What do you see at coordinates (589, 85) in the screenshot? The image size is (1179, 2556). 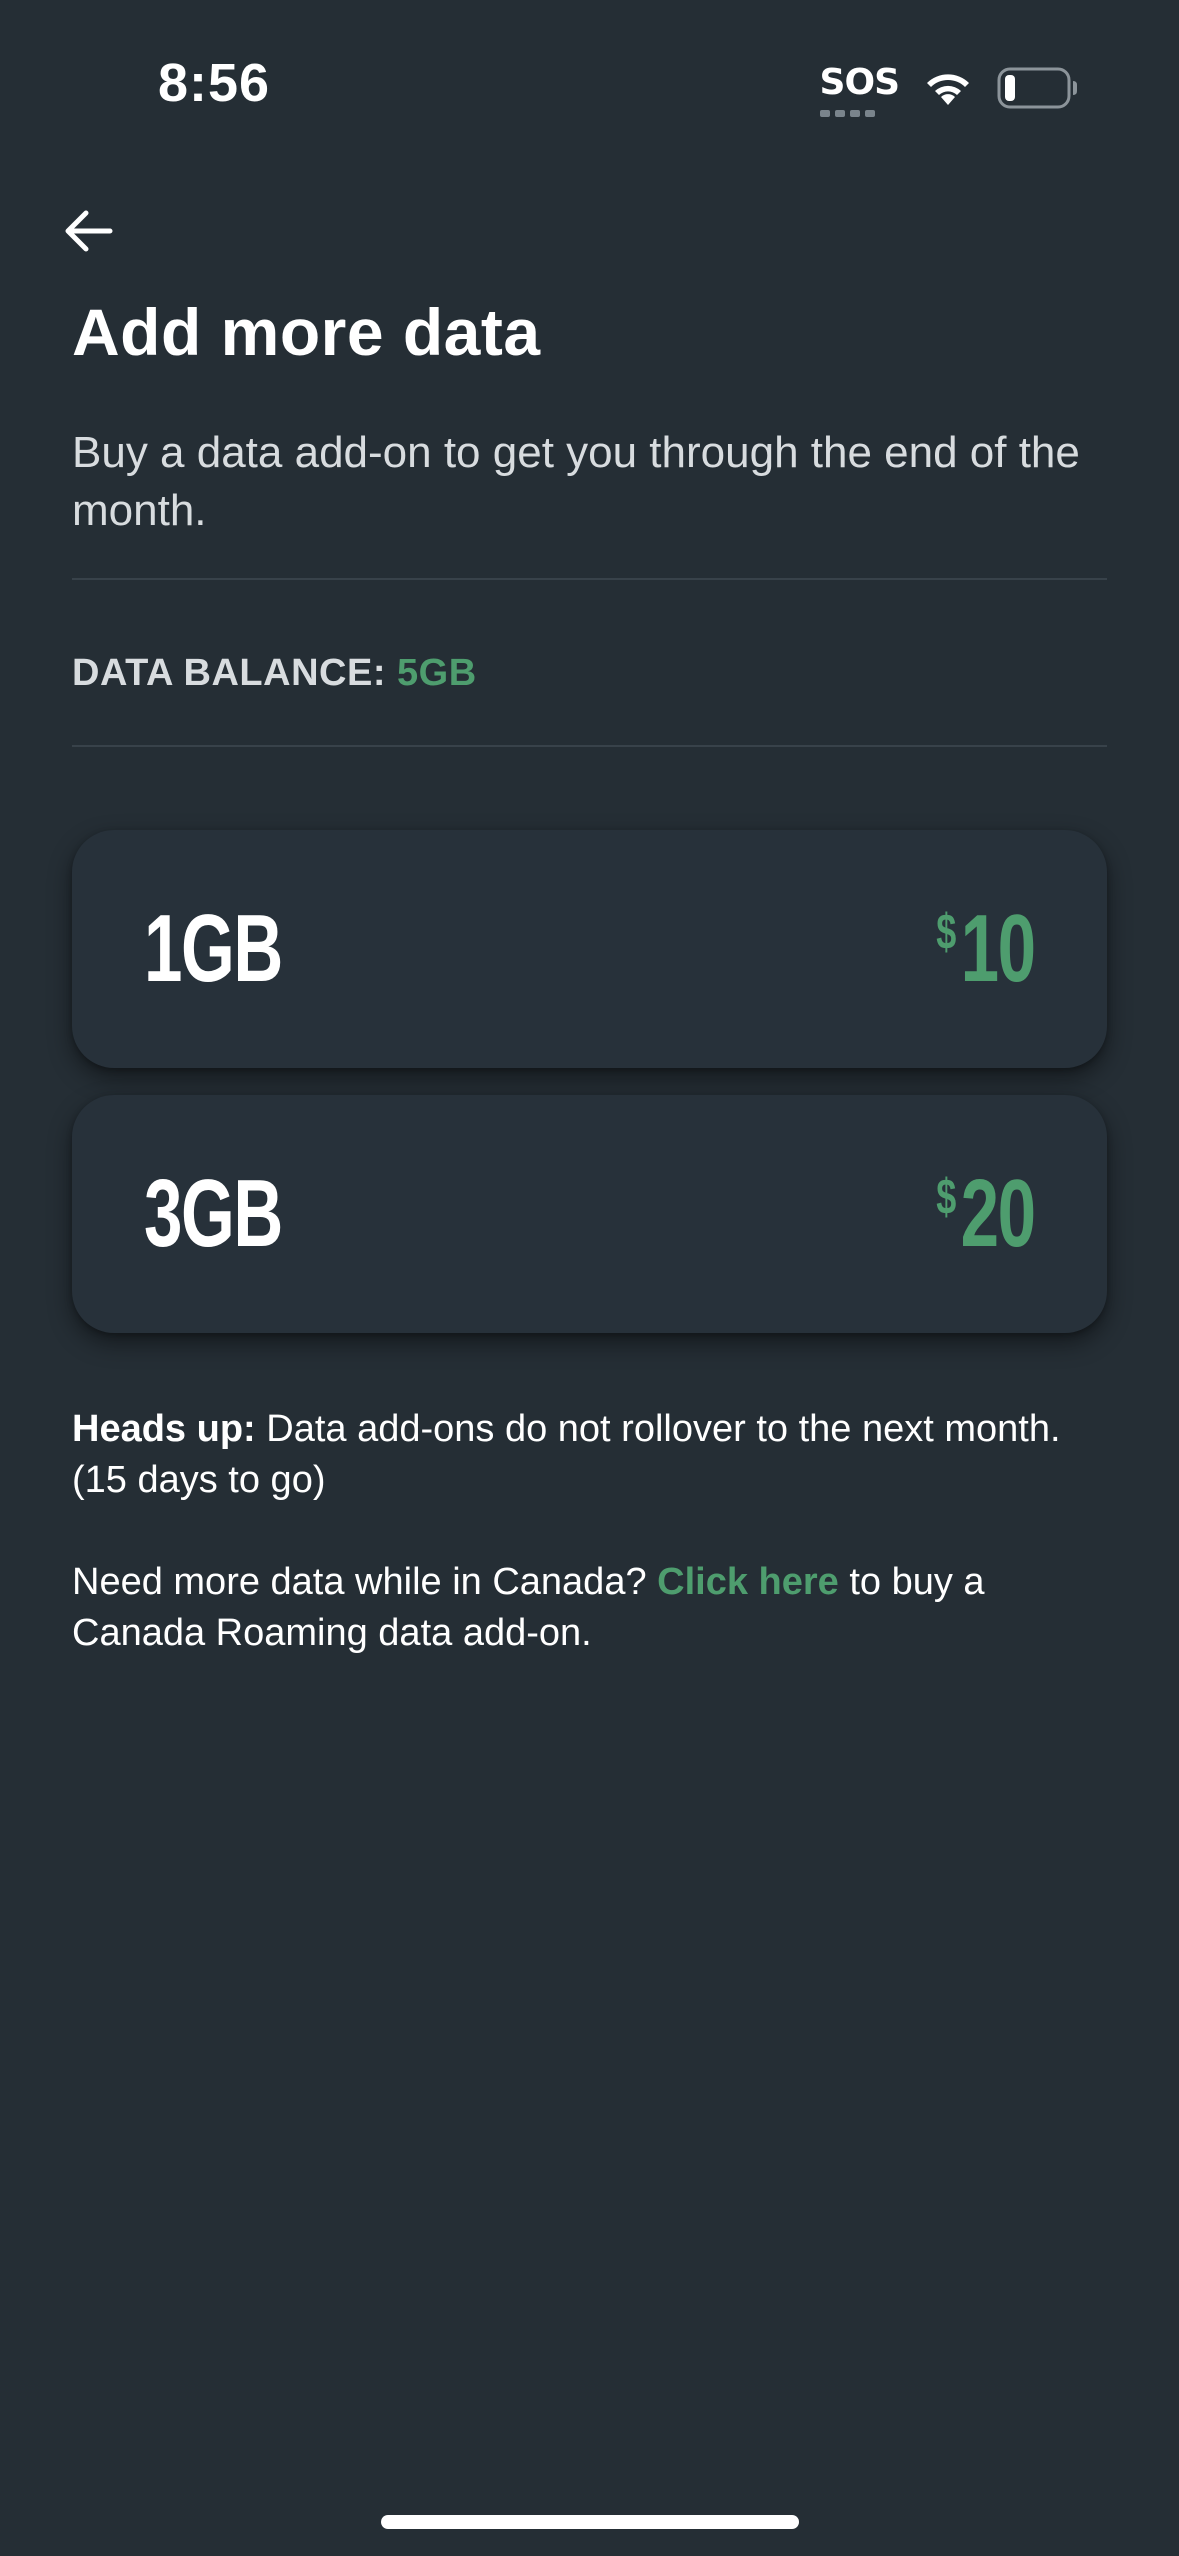 I see `status-bar: 8:56 SOS` at bounding box center [589, 85].